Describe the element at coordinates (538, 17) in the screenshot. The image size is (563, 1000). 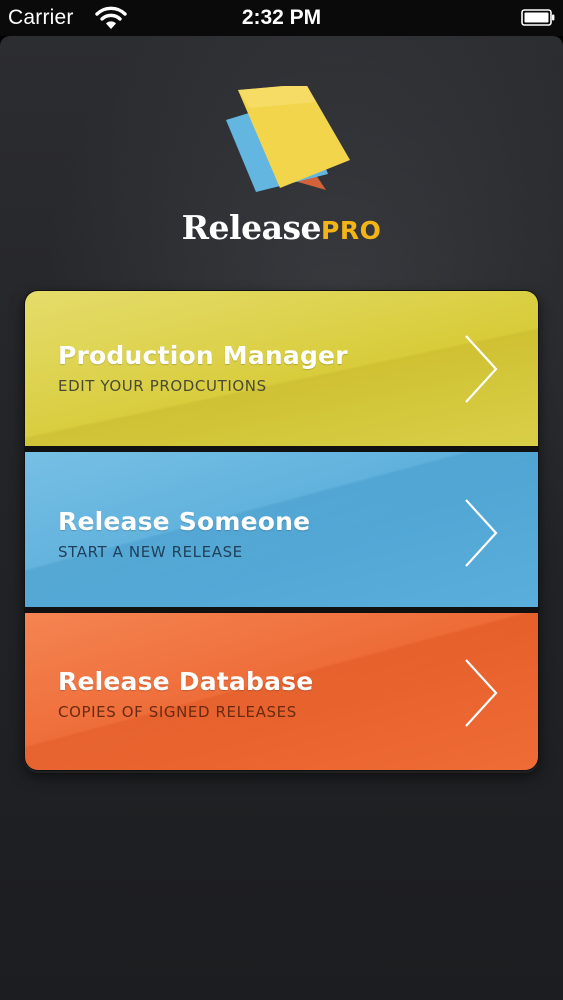
I see `battery-icon` at that location.